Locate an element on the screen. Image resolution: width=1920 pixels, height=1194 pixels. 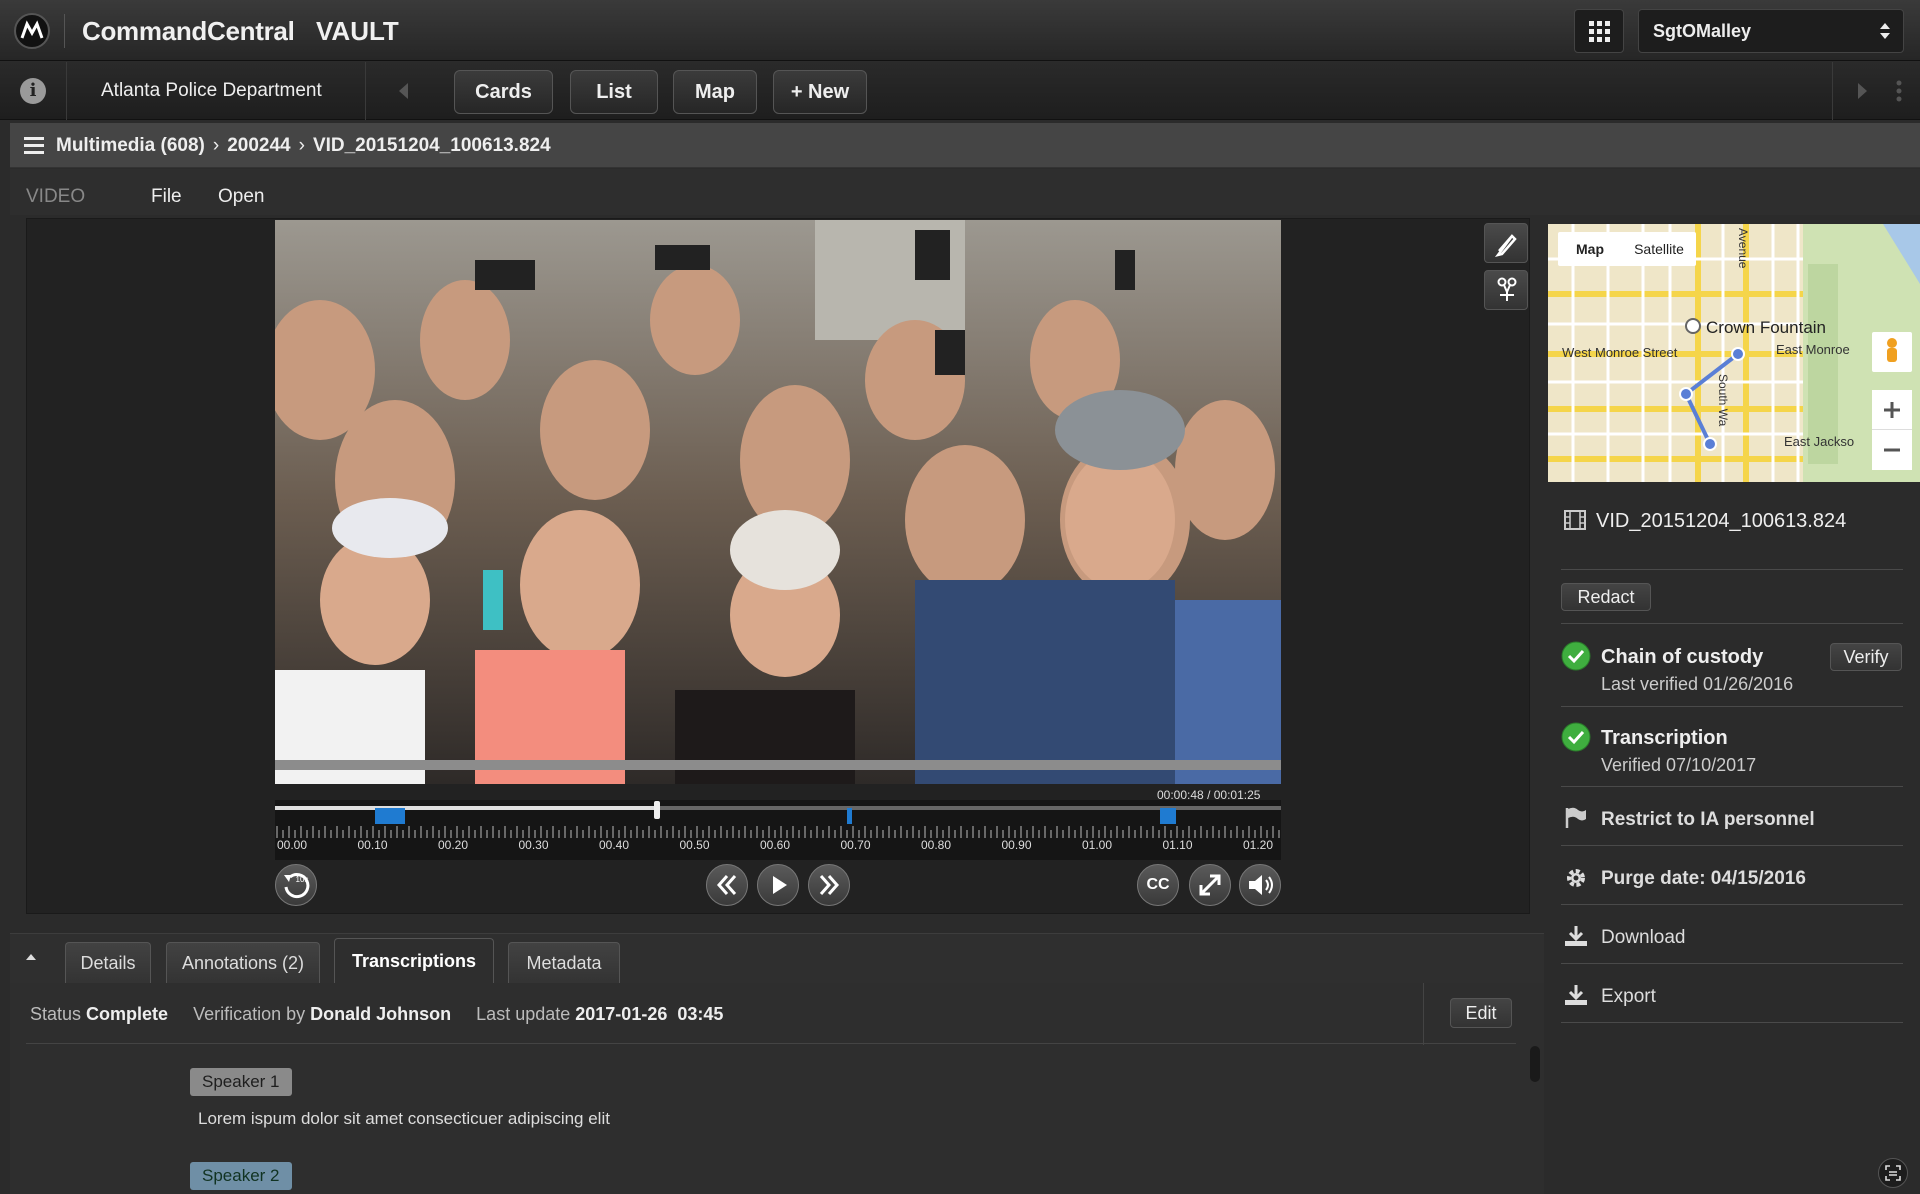
replay-10s-icon: 10s is located at coordinates (296, 885).